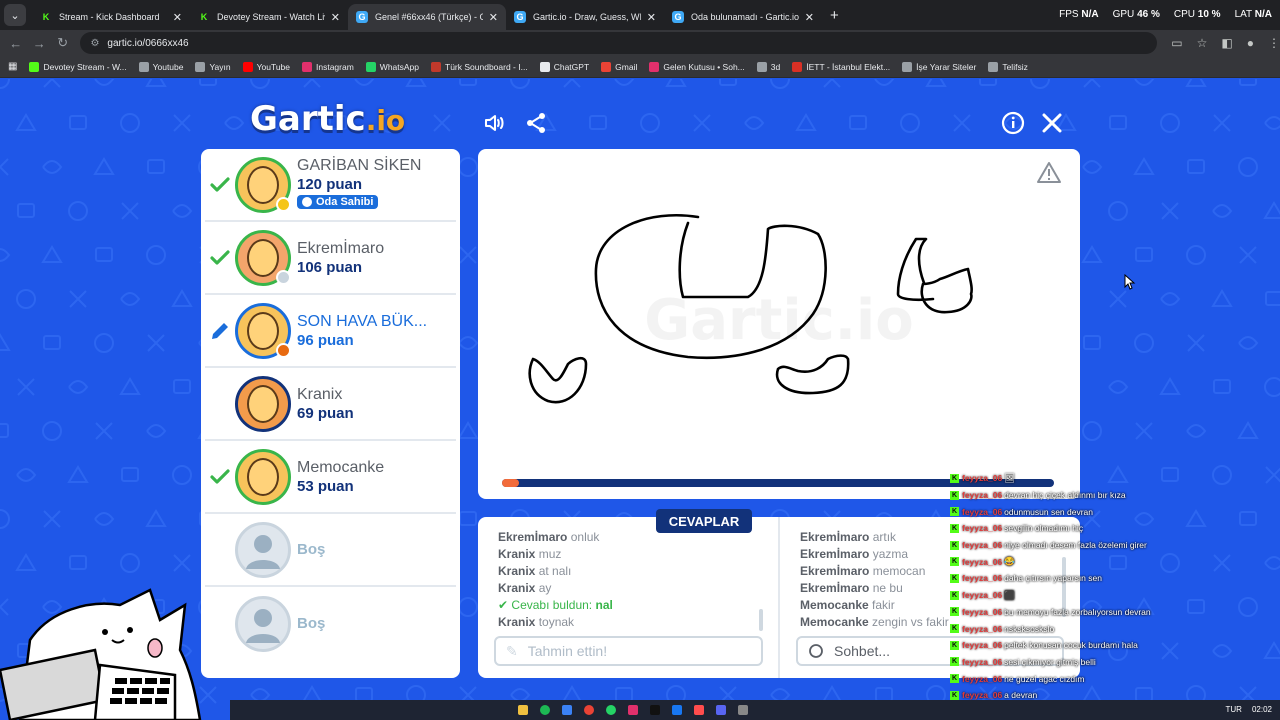  What do you see at coordinates (392, 66) in the screenshot?
I see `bookmark-item: WhatsApp` at bounding box center [392, 66].